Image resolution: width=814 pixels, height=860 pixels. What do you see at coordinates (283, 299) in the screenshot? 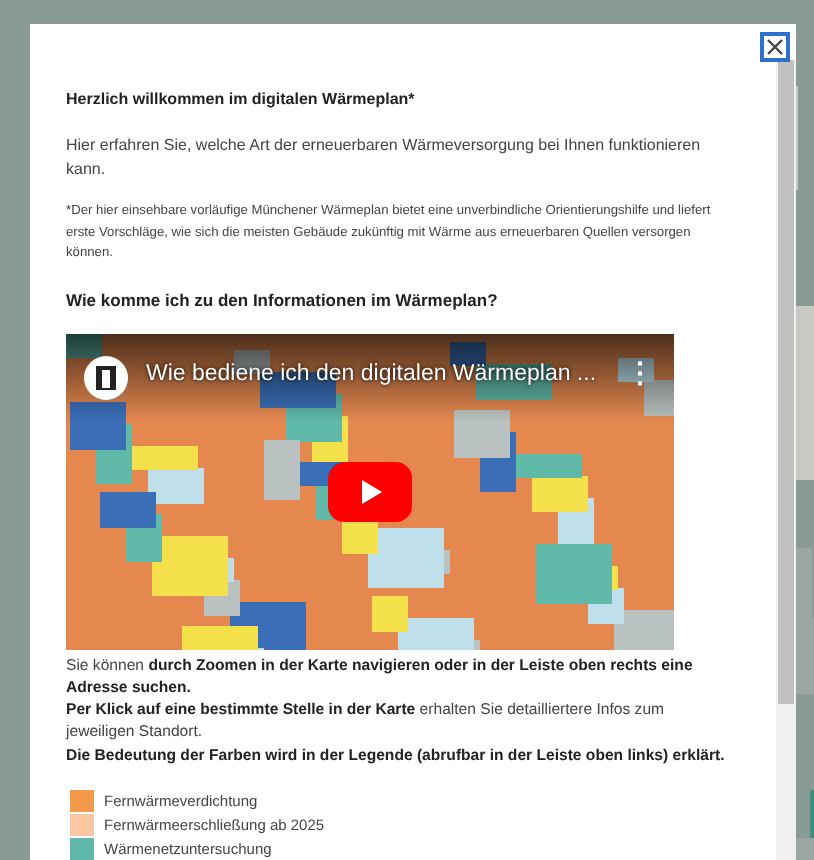
I see `section-heading: Wie komme ich zu den Informationen im Wärmeplan?` at bounding box center [283, 299].